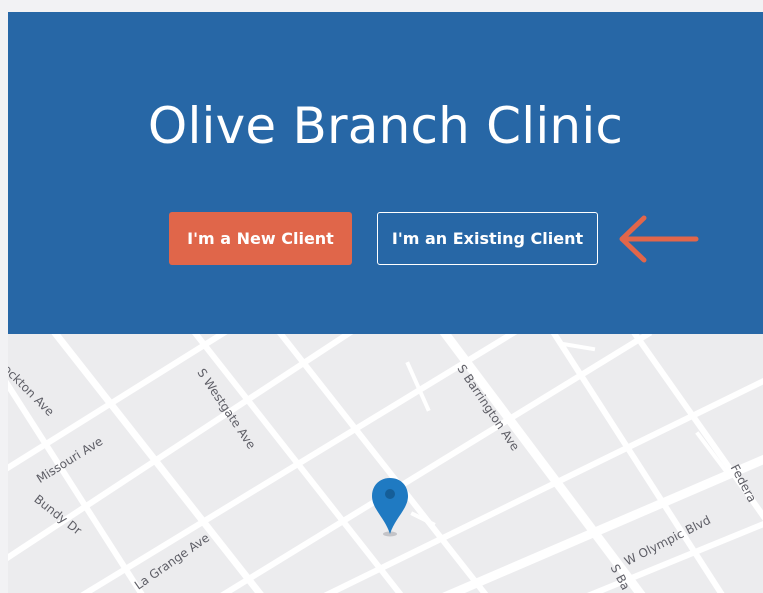 Image resolution: width=763 pixels, height=593 pixels. I want to click on map-pin-icon, so click(390, 507).